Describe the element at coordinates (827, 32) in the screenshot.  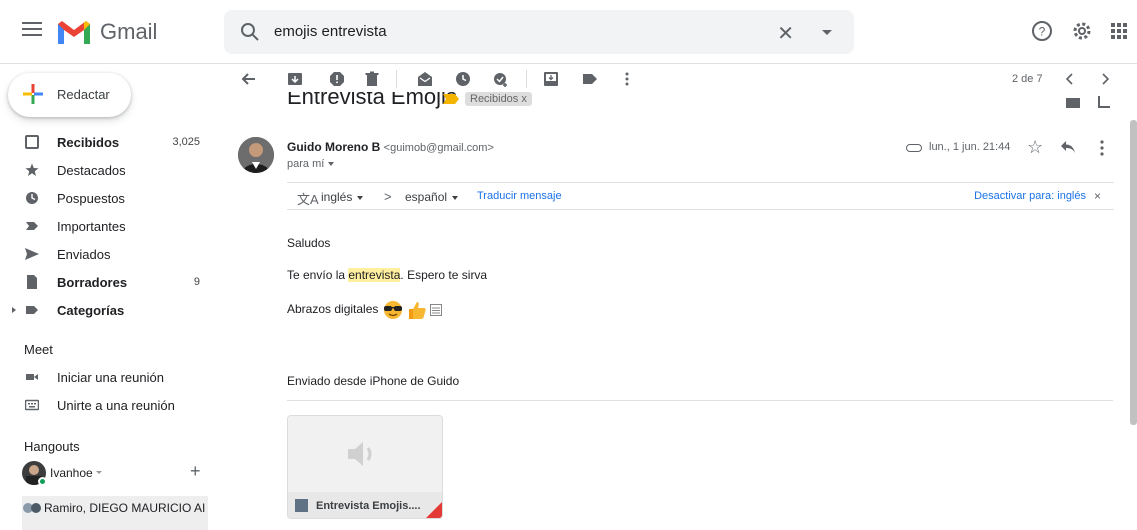
I see `search-options-icon` at that location.